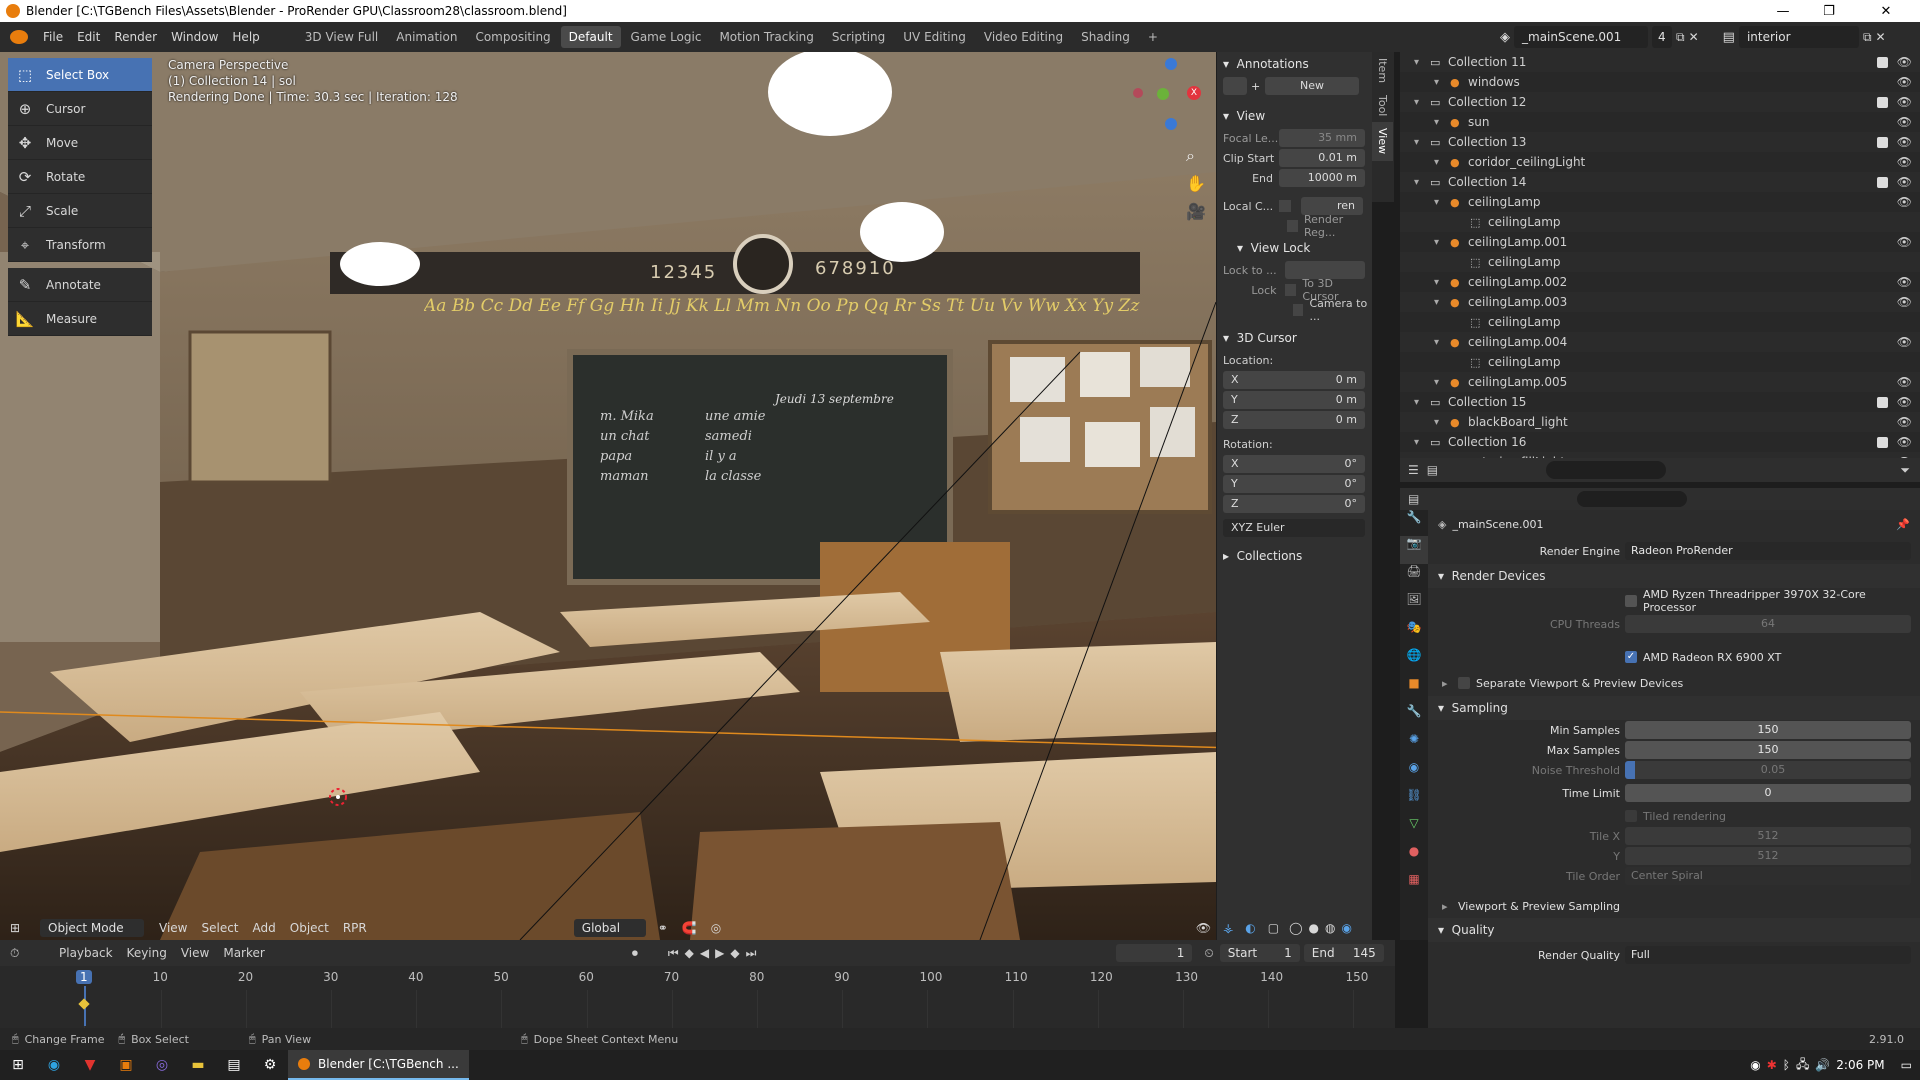  I want to click on cpu-threads-field: 64, so click(1768, 624).